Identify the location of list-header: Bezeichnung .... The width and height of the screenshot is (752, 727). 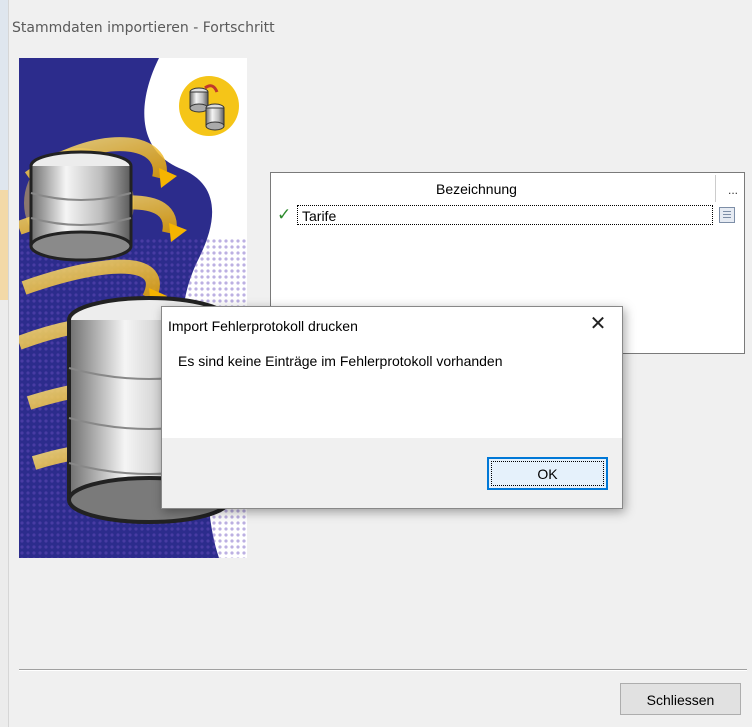
(507, 188).